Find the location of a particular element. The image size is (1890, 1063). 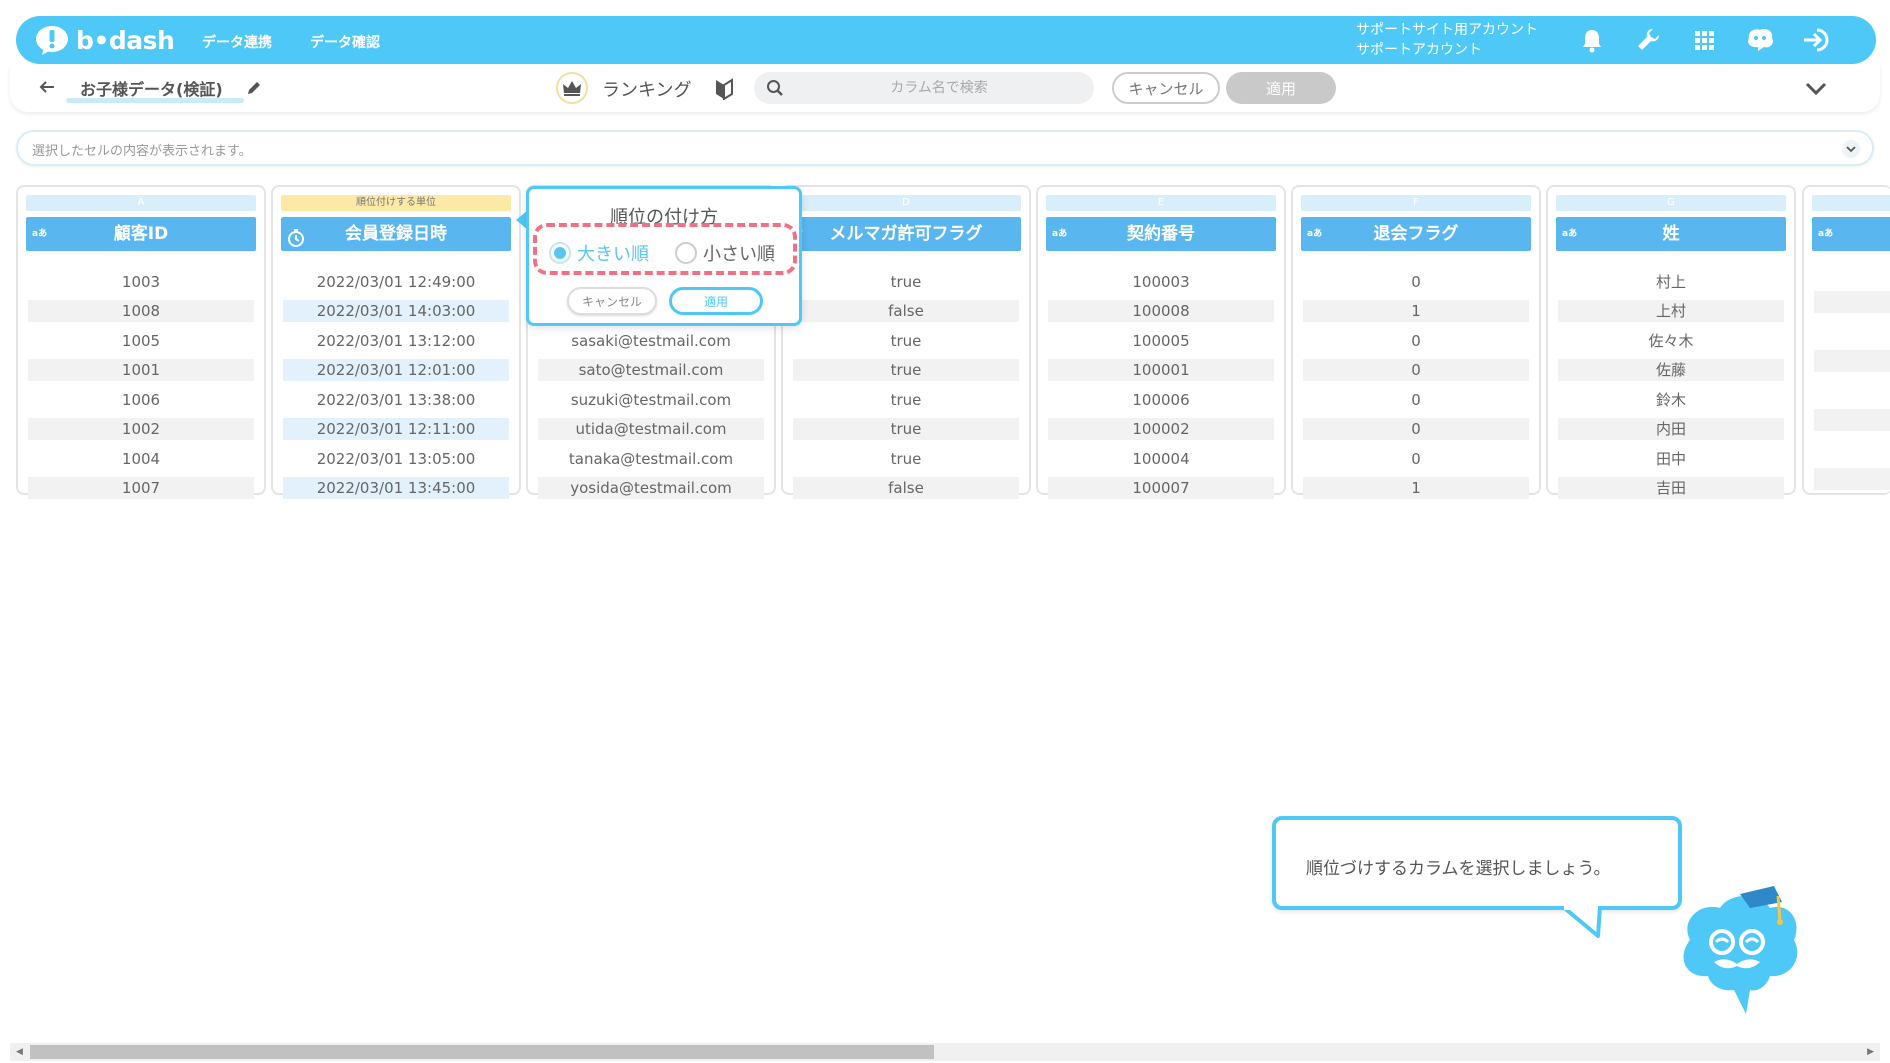

table-cell: 100007 is located at coordinates (1161, 488).